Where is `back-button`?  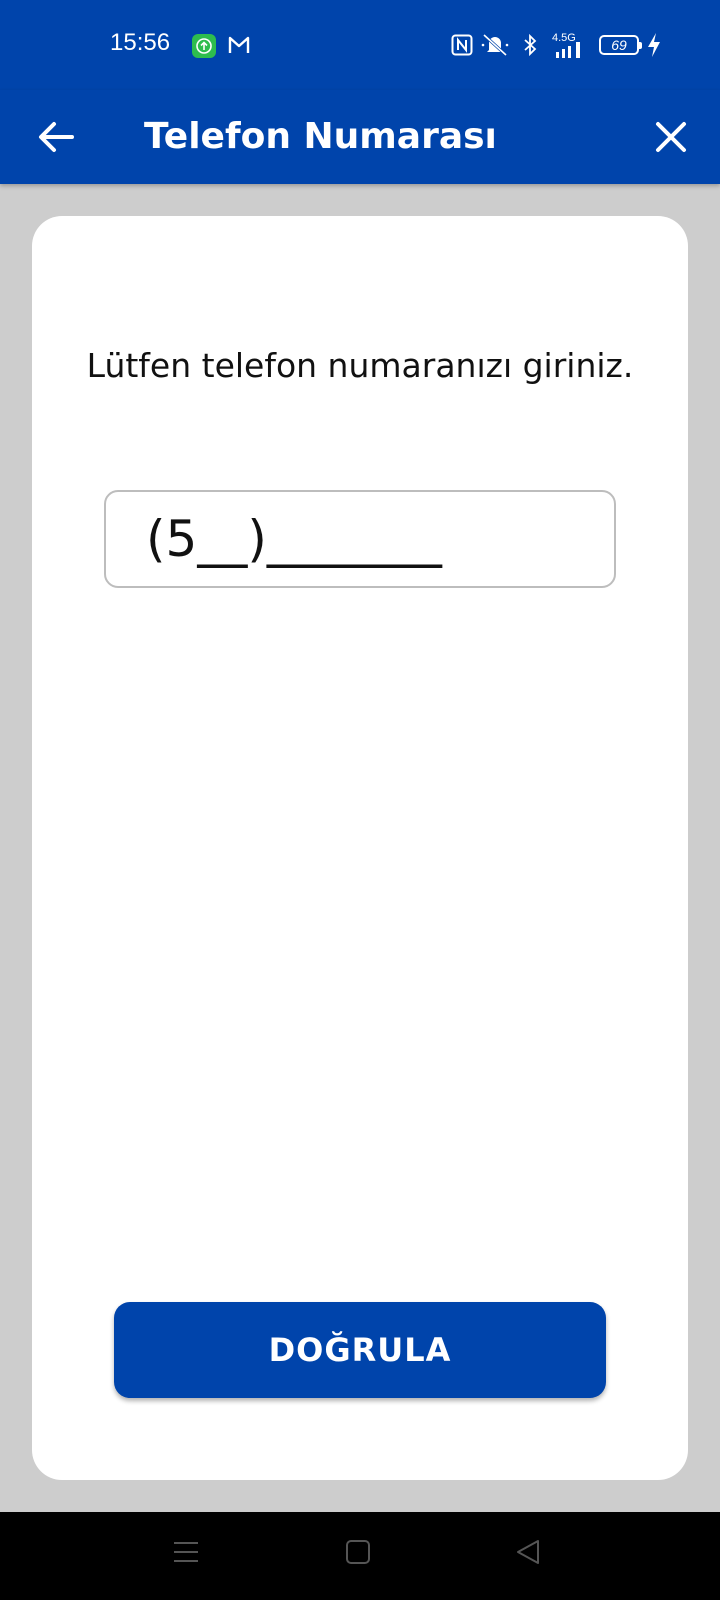
back-button is located at coordinates (57, 137).